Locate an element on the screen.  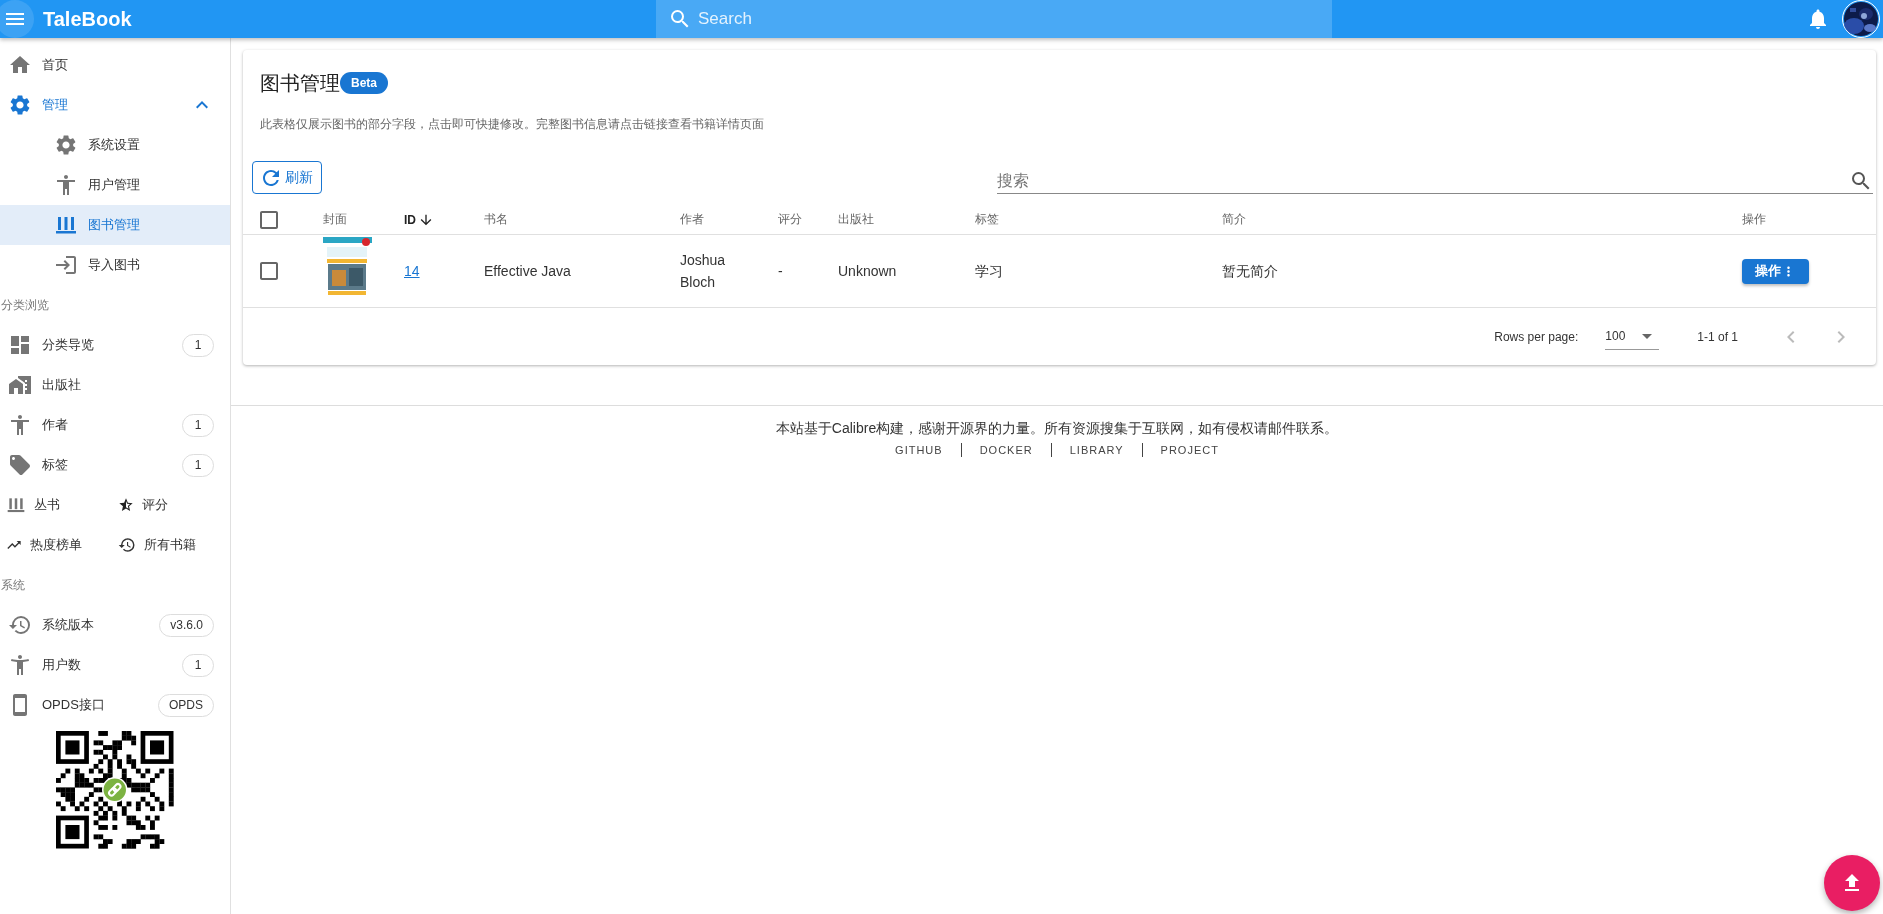
column-header: 简介 is located at coordinates (1234, 219).